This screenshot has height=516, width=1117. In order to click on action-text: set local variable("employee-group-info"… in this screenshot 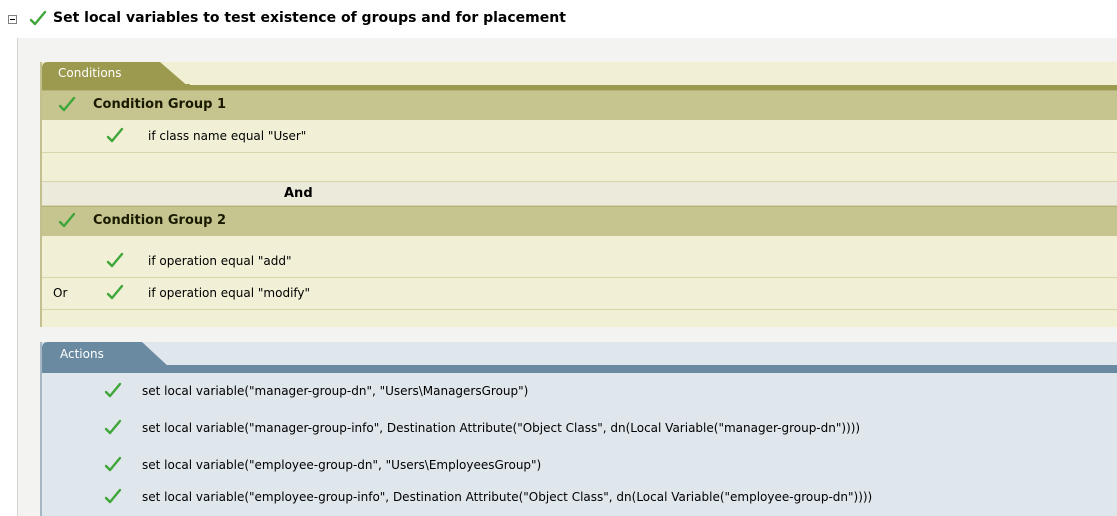, I will do `click(507, 497)`.